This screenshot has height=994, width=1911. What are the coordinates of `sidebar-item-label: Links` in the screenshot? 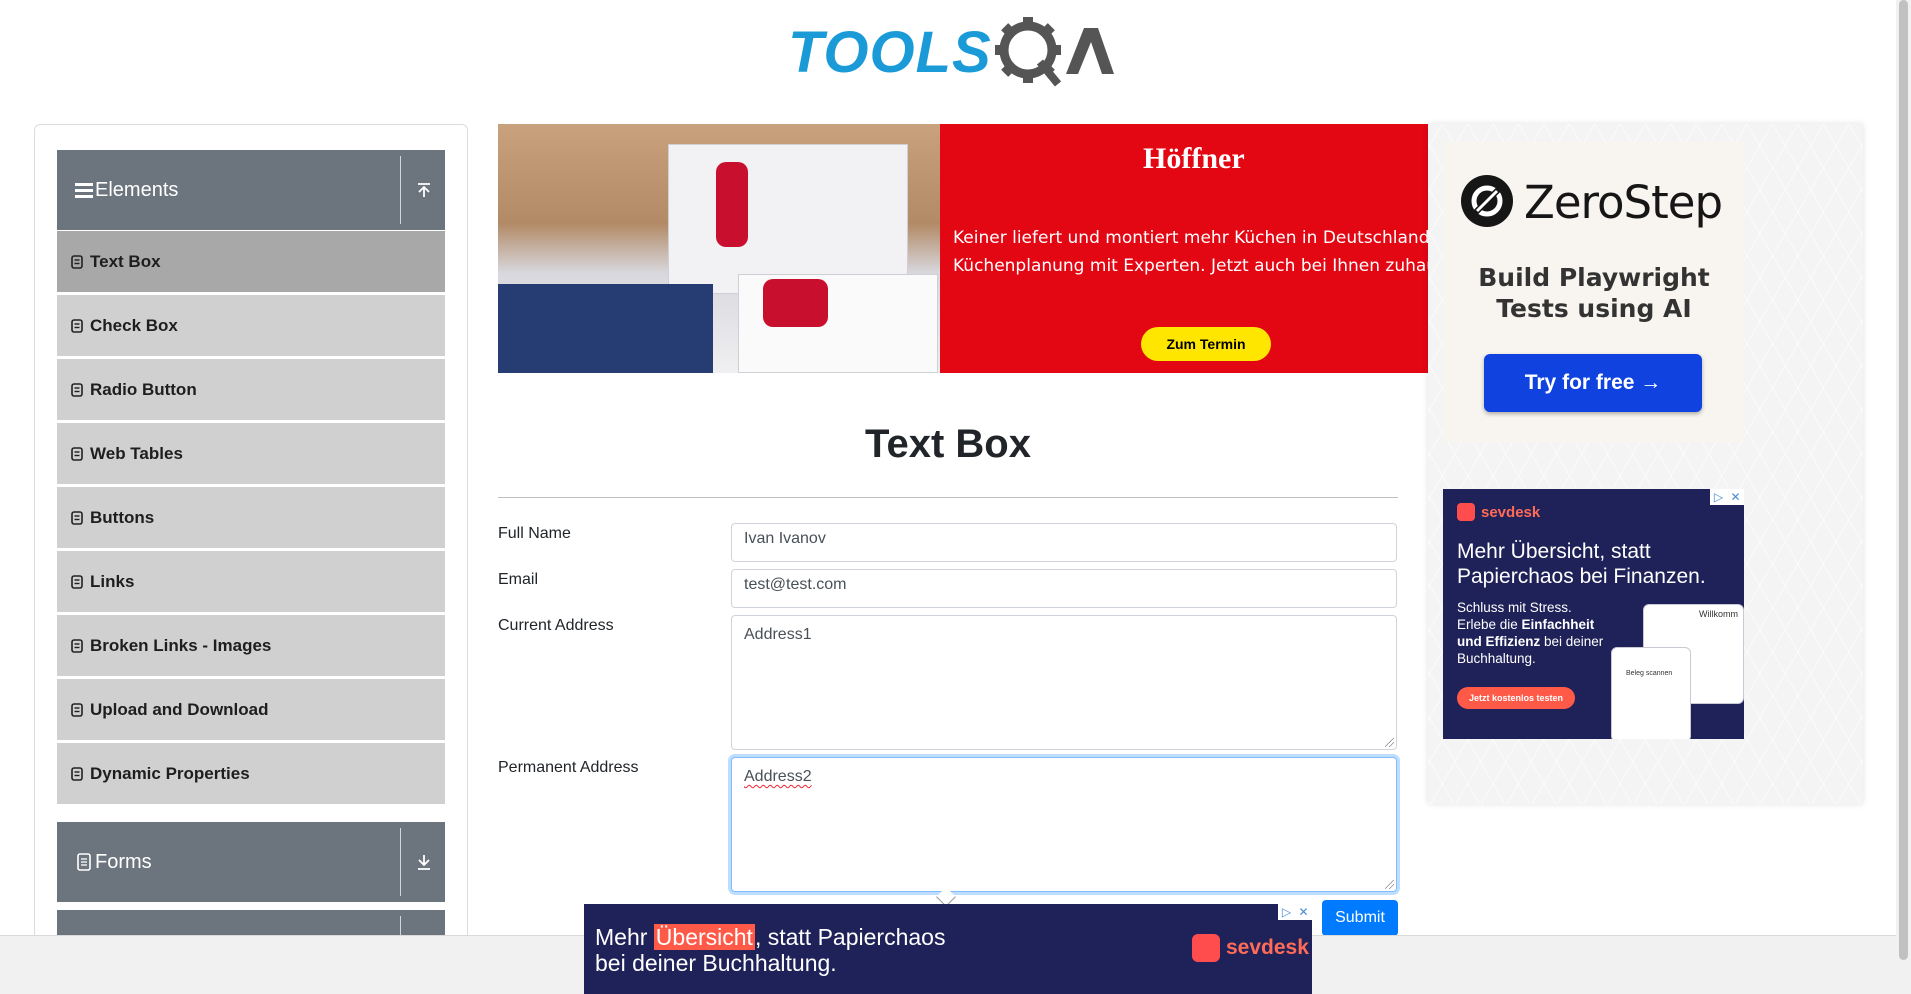 It's located at (112, 581).